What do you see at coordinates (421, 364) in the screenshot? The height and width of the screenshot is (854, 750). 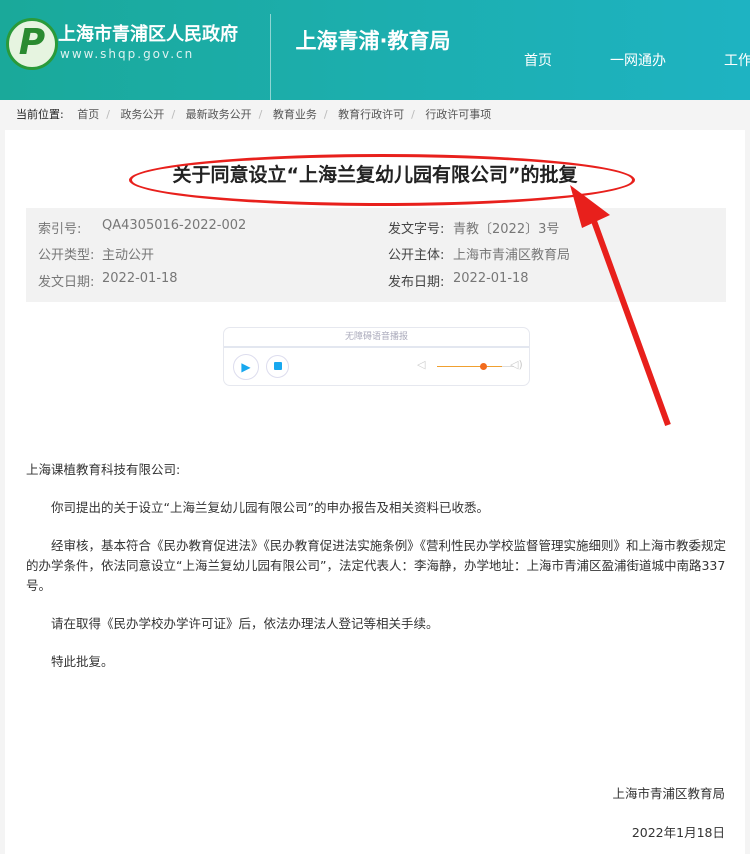 I see `volume-low-icon: ◁` at bounding box center [421, 364].